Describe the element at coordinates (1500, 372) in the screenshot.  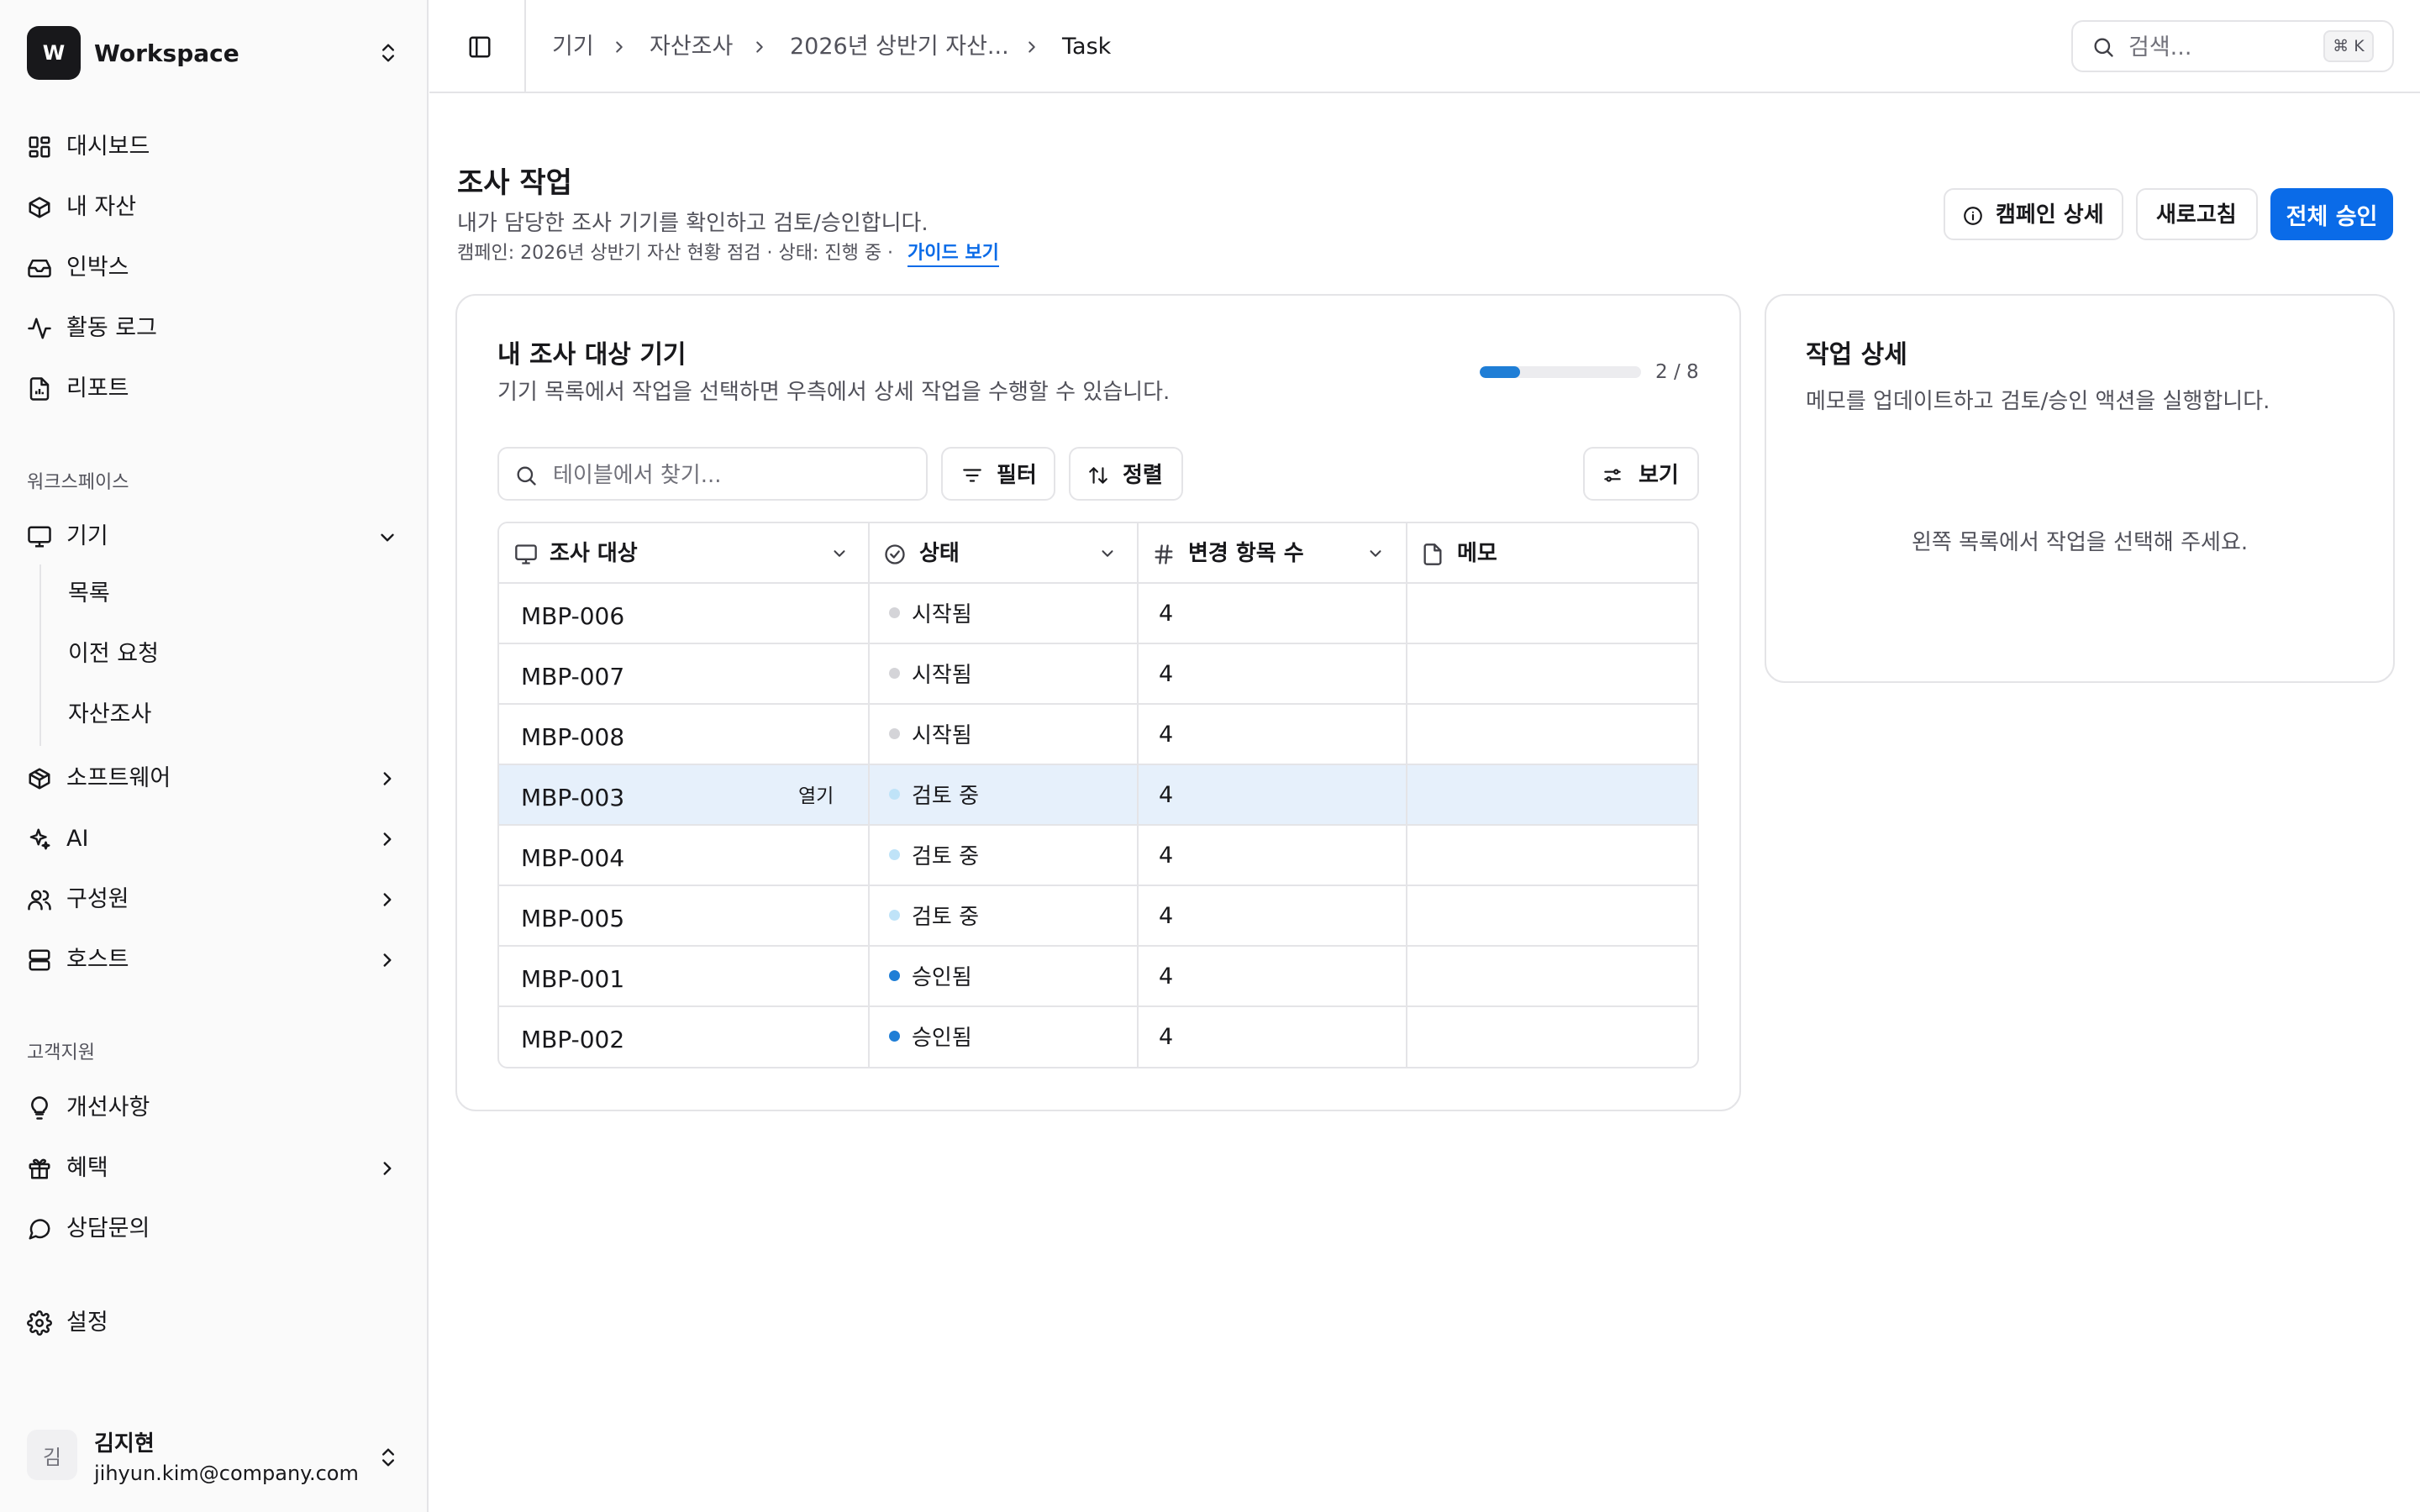
I see `survey-progress-fill` at that location.